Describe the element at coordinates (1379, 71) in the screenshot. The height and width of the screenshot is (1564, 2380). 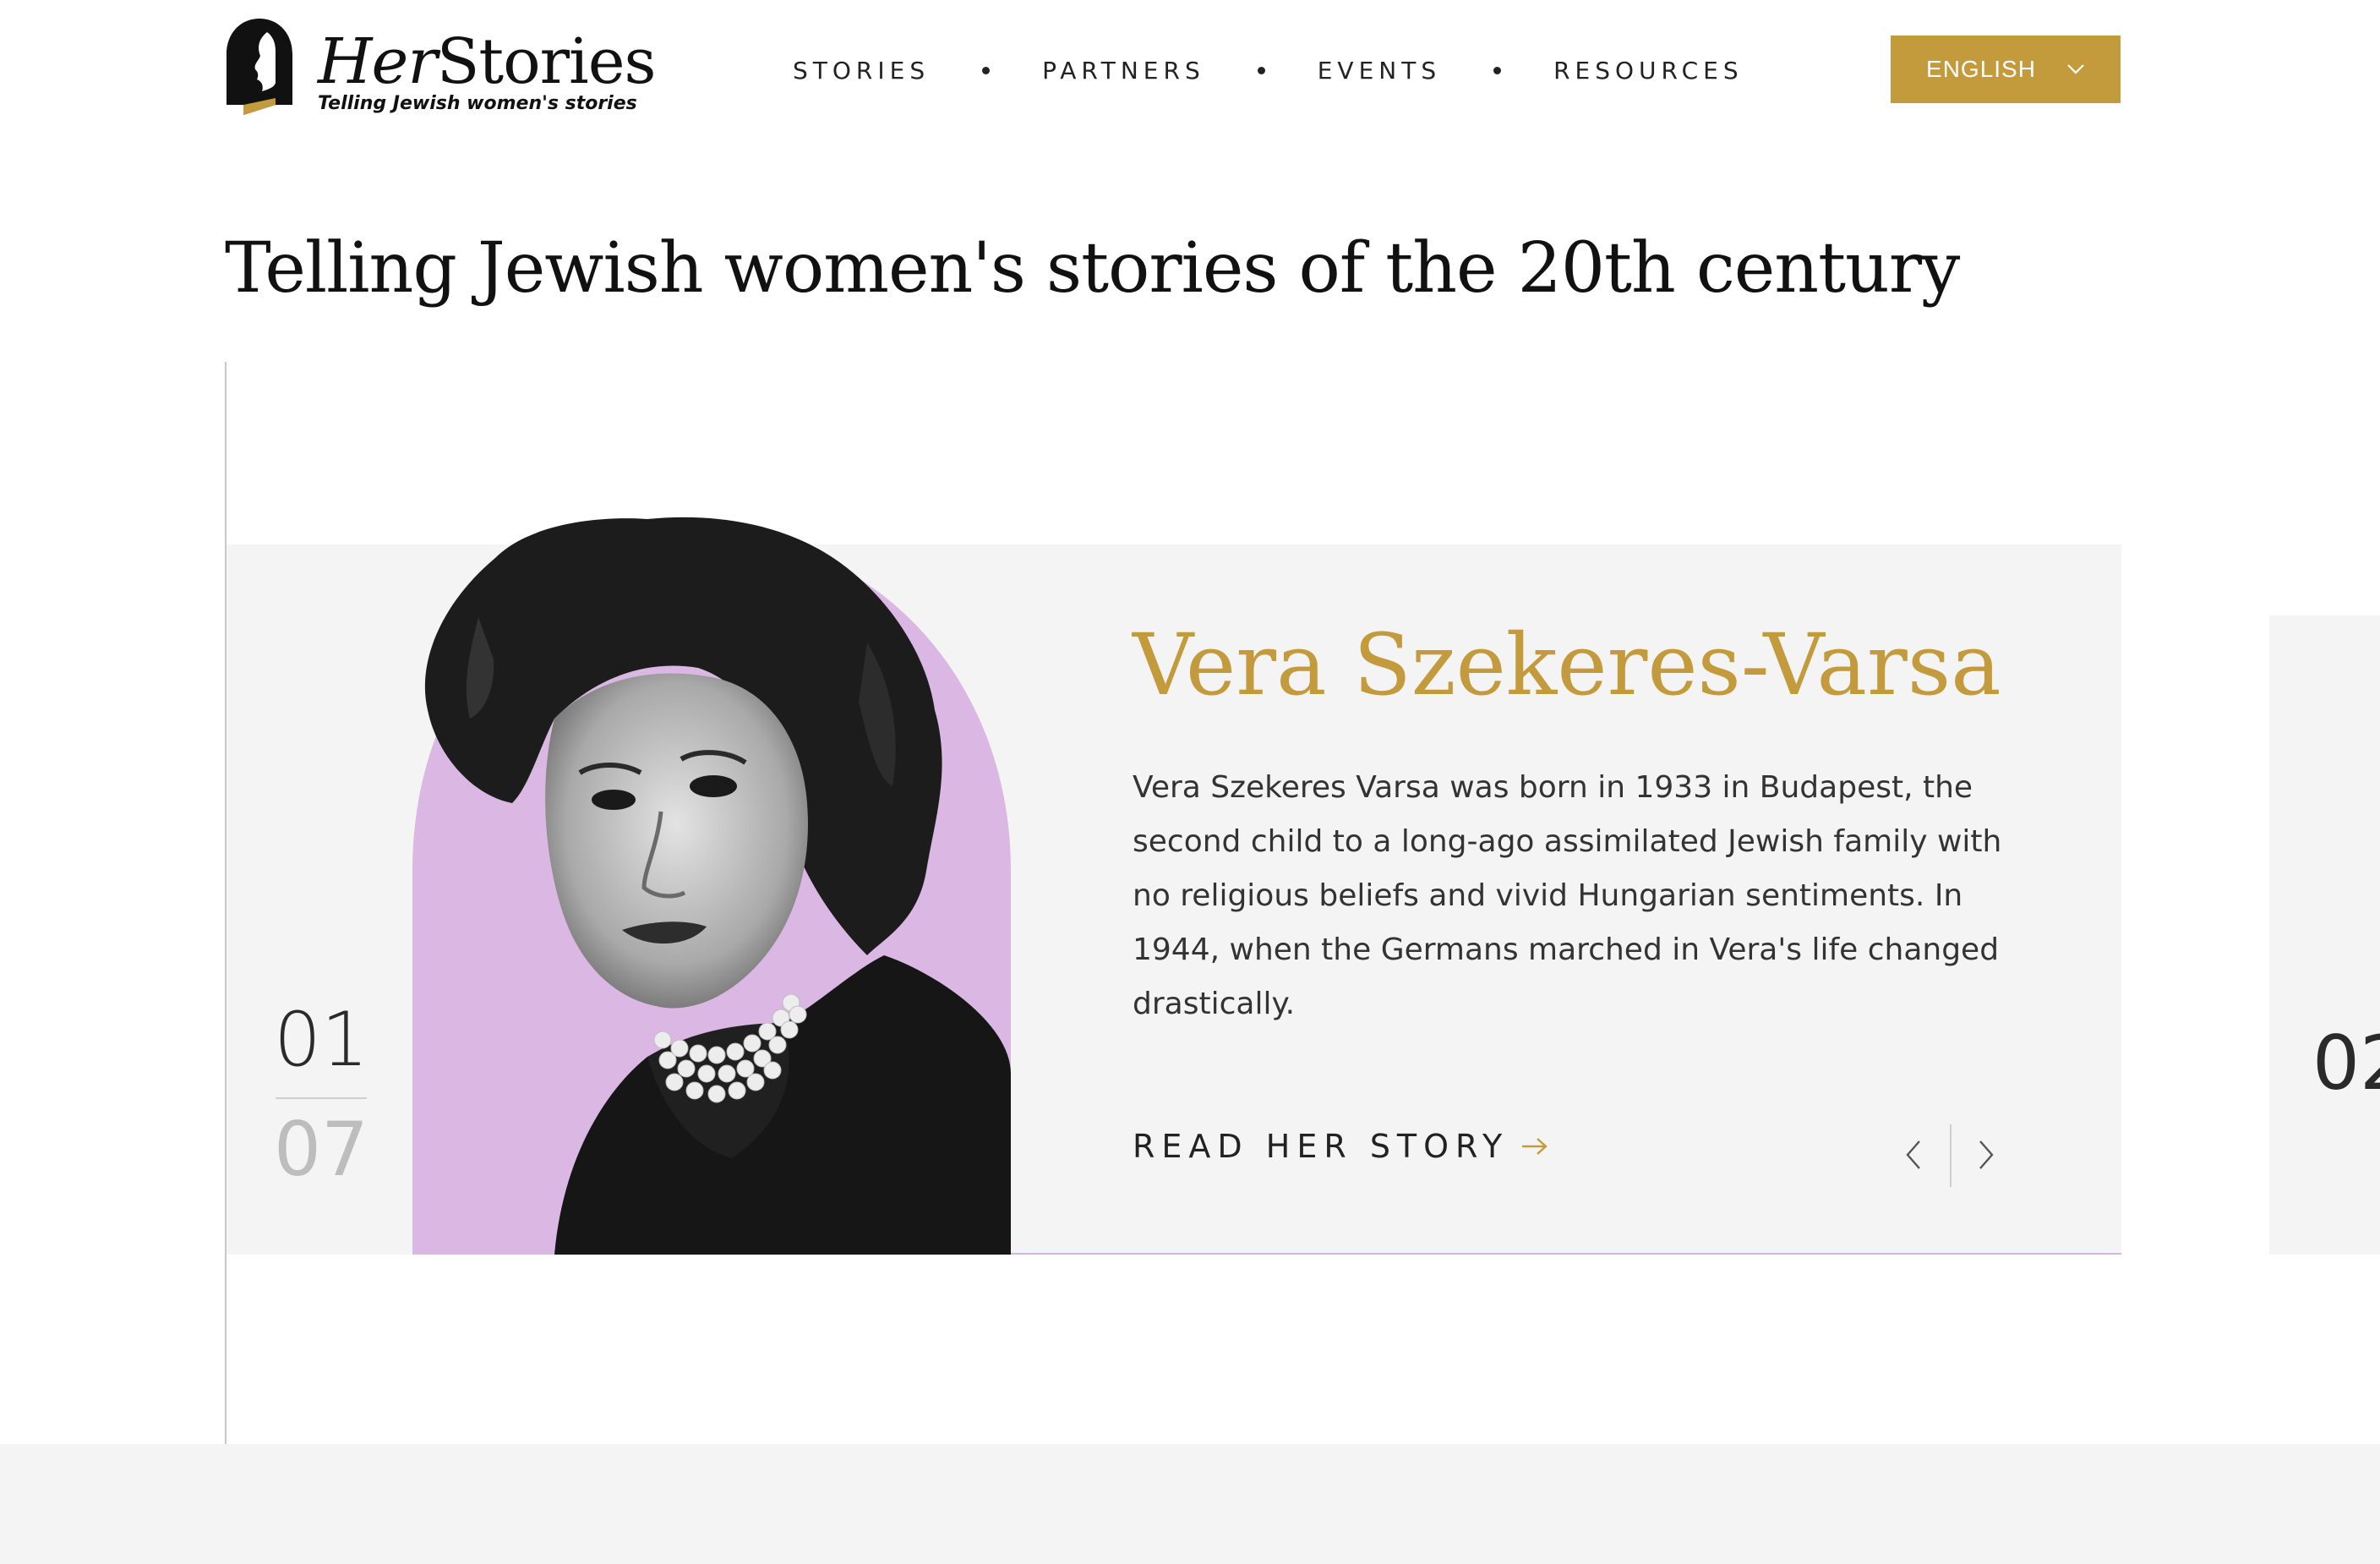
I see `nav-events: EVENTS` at that location.